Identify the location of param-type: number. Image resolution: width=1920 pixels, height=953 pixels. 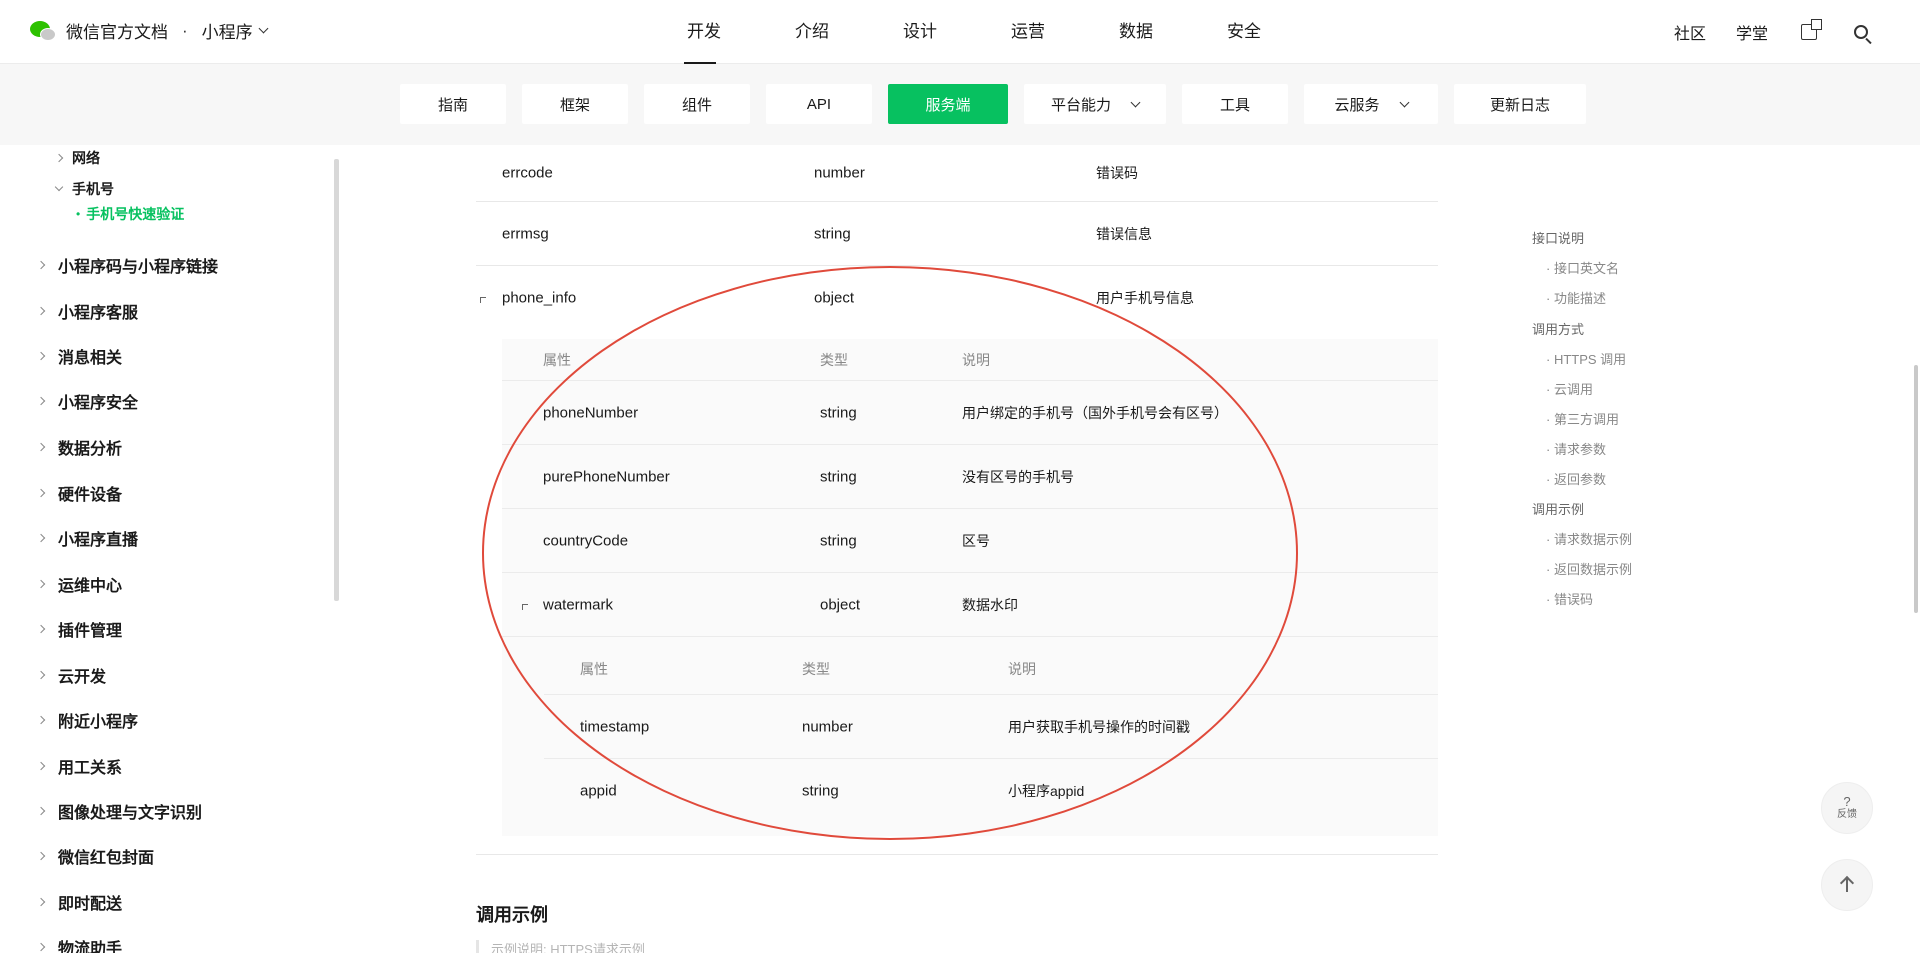
(839, 173).